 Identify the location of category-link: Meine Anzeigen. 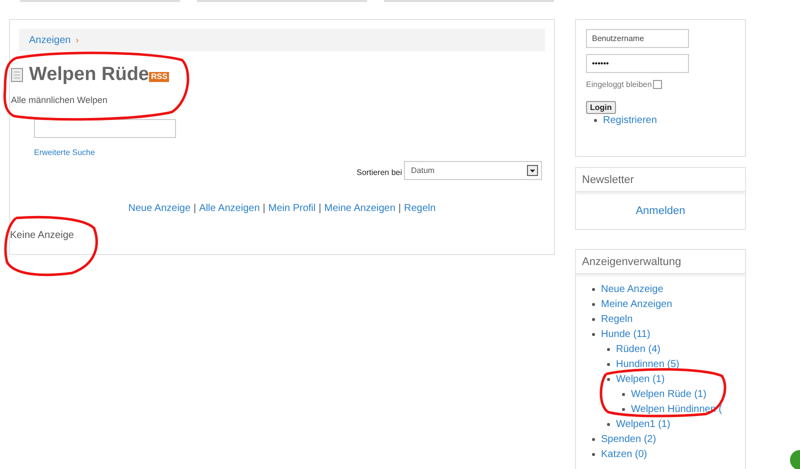
(636, 304).